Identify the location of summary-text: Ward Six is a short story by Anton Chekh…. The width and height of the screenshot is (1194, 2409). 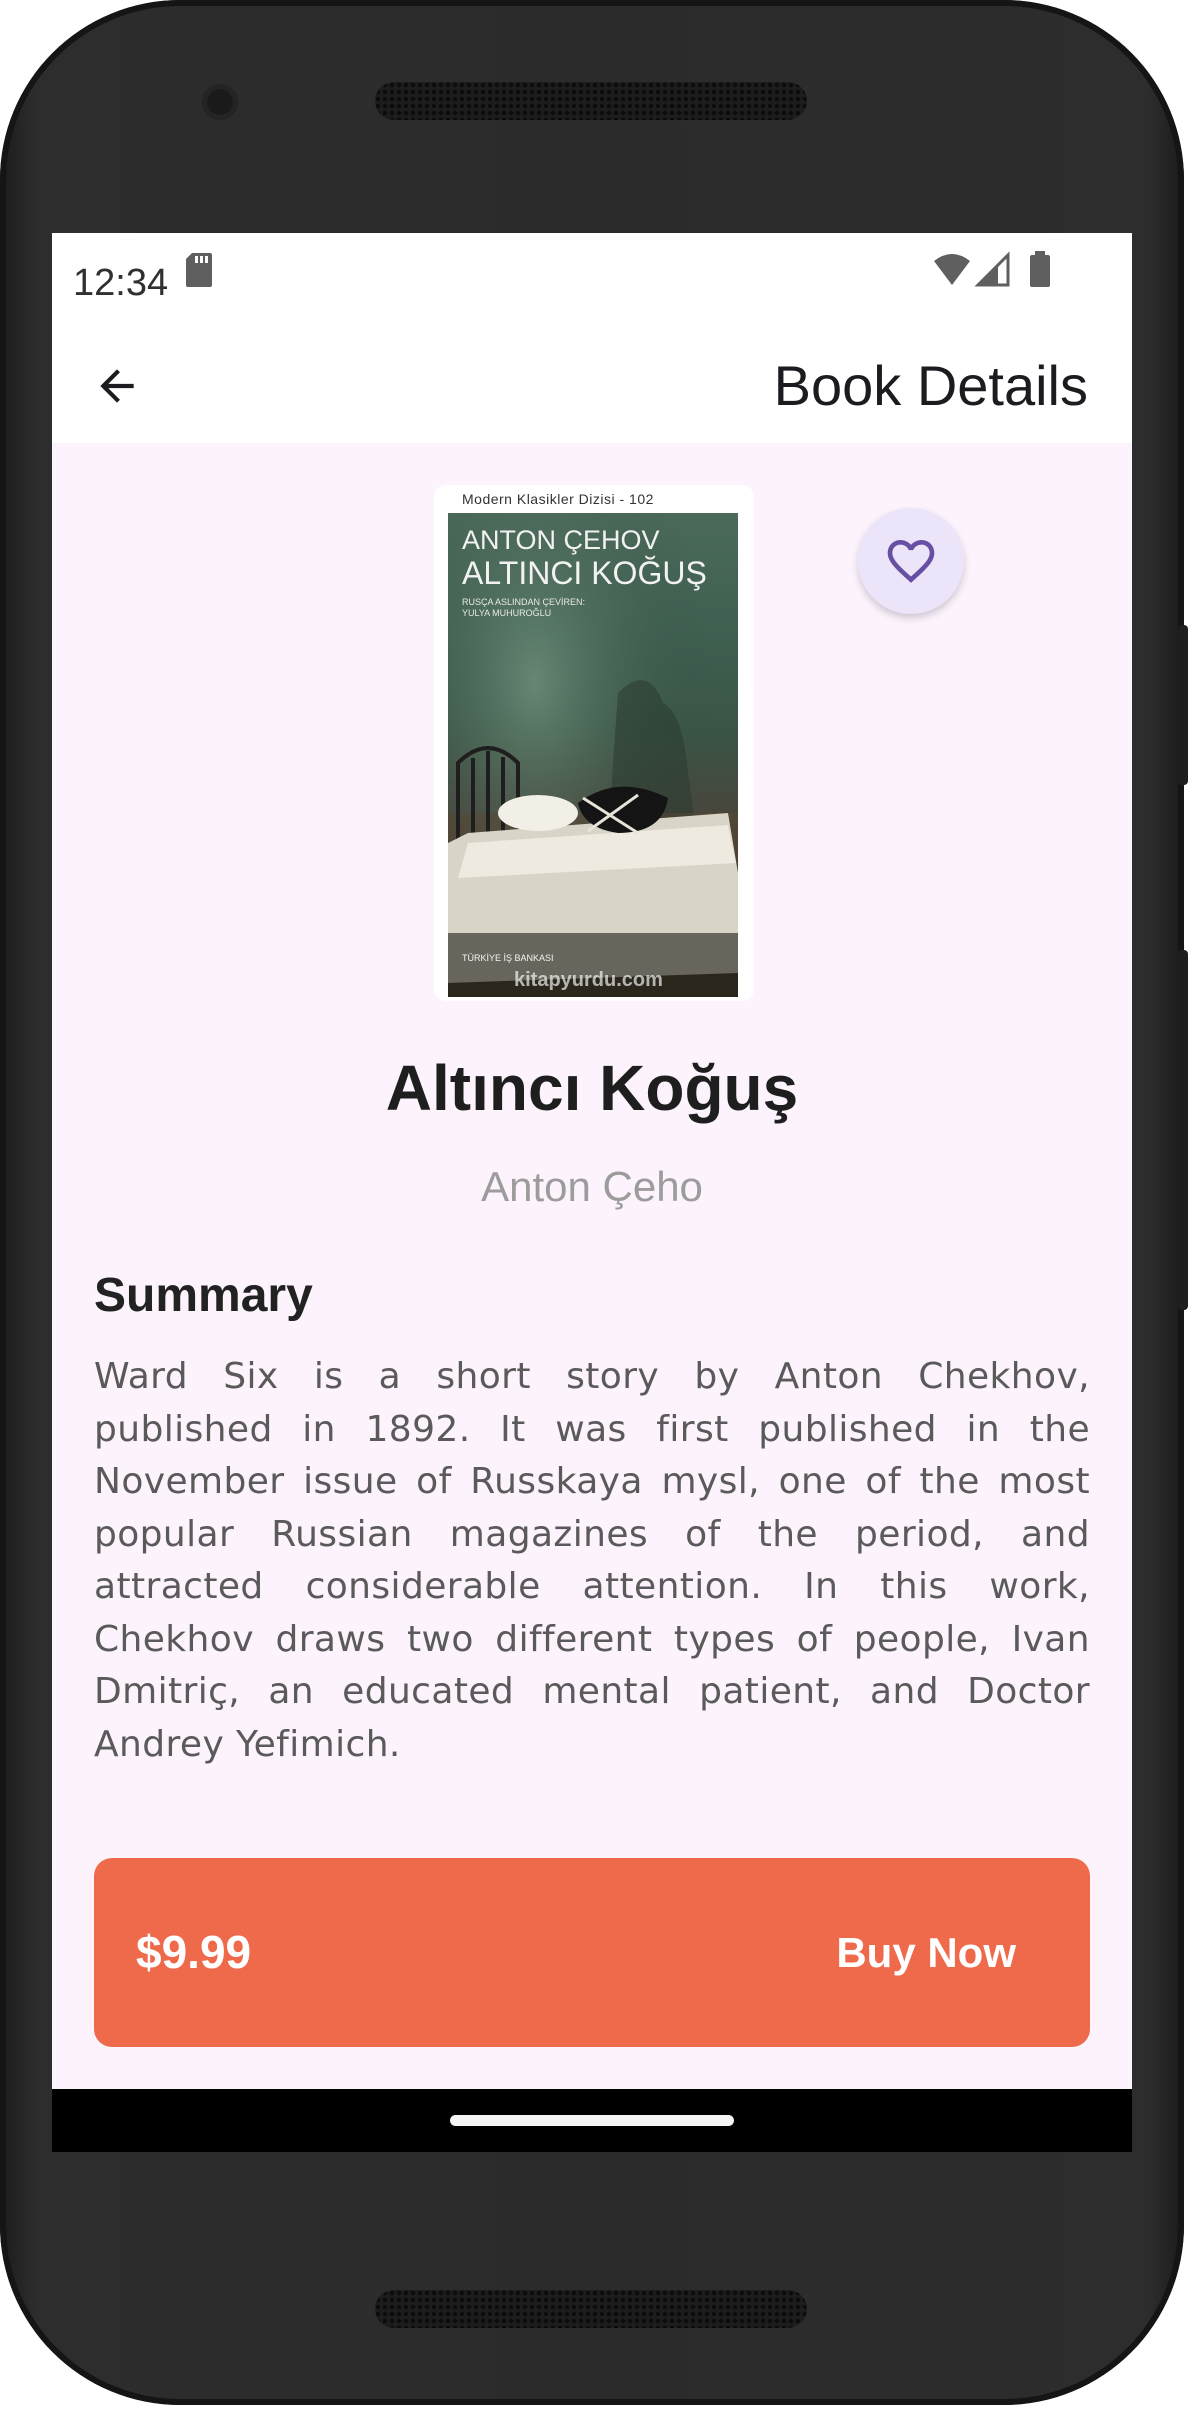
(592, 1560).